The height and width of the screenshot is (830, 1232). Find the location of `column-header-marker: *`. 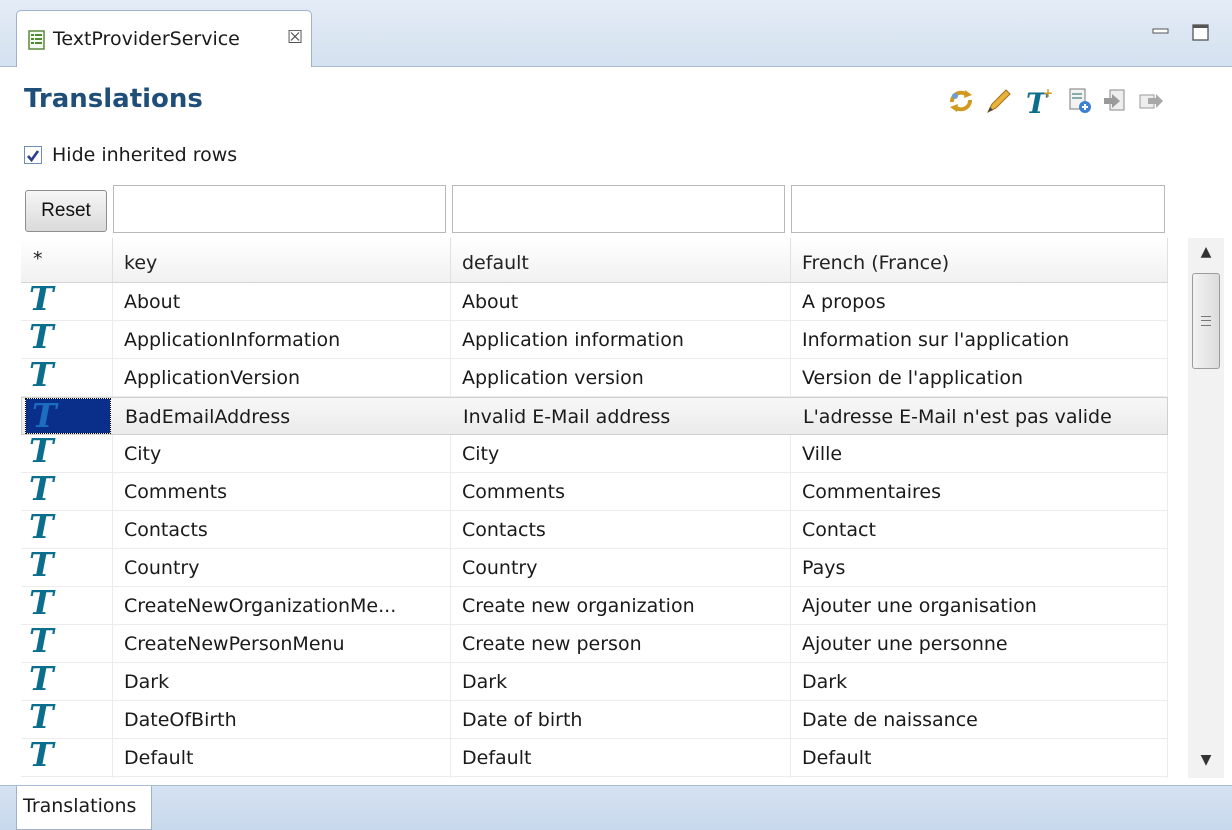

column-header-marker: * is located at coordinates (38, 259).